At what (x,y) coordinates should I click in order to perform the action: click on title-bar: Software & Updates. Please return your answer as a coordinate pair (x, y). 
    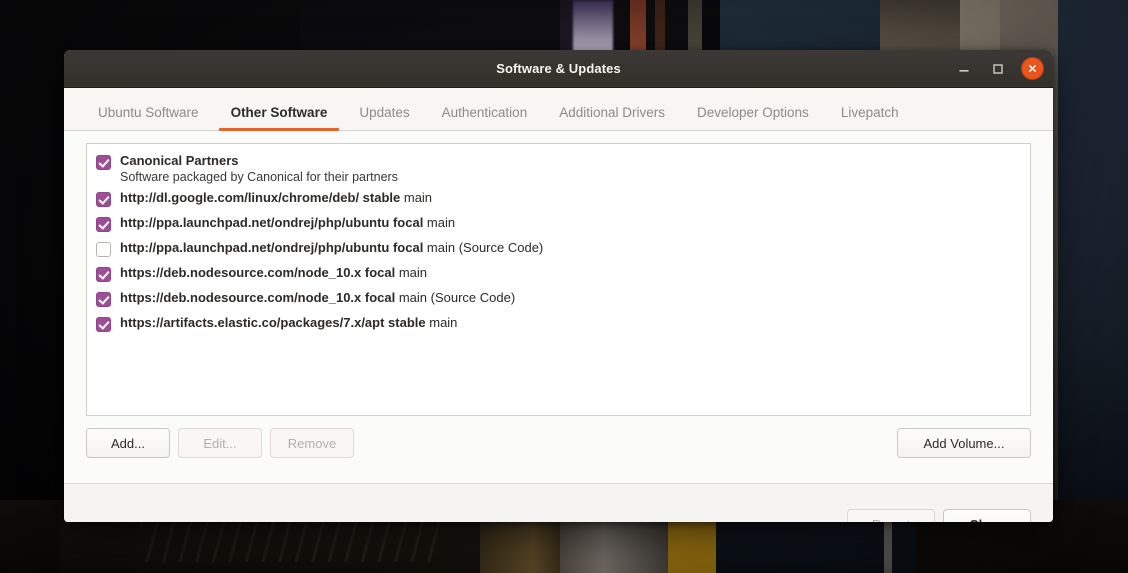
    Looking at the image, I should click on (558, 69).